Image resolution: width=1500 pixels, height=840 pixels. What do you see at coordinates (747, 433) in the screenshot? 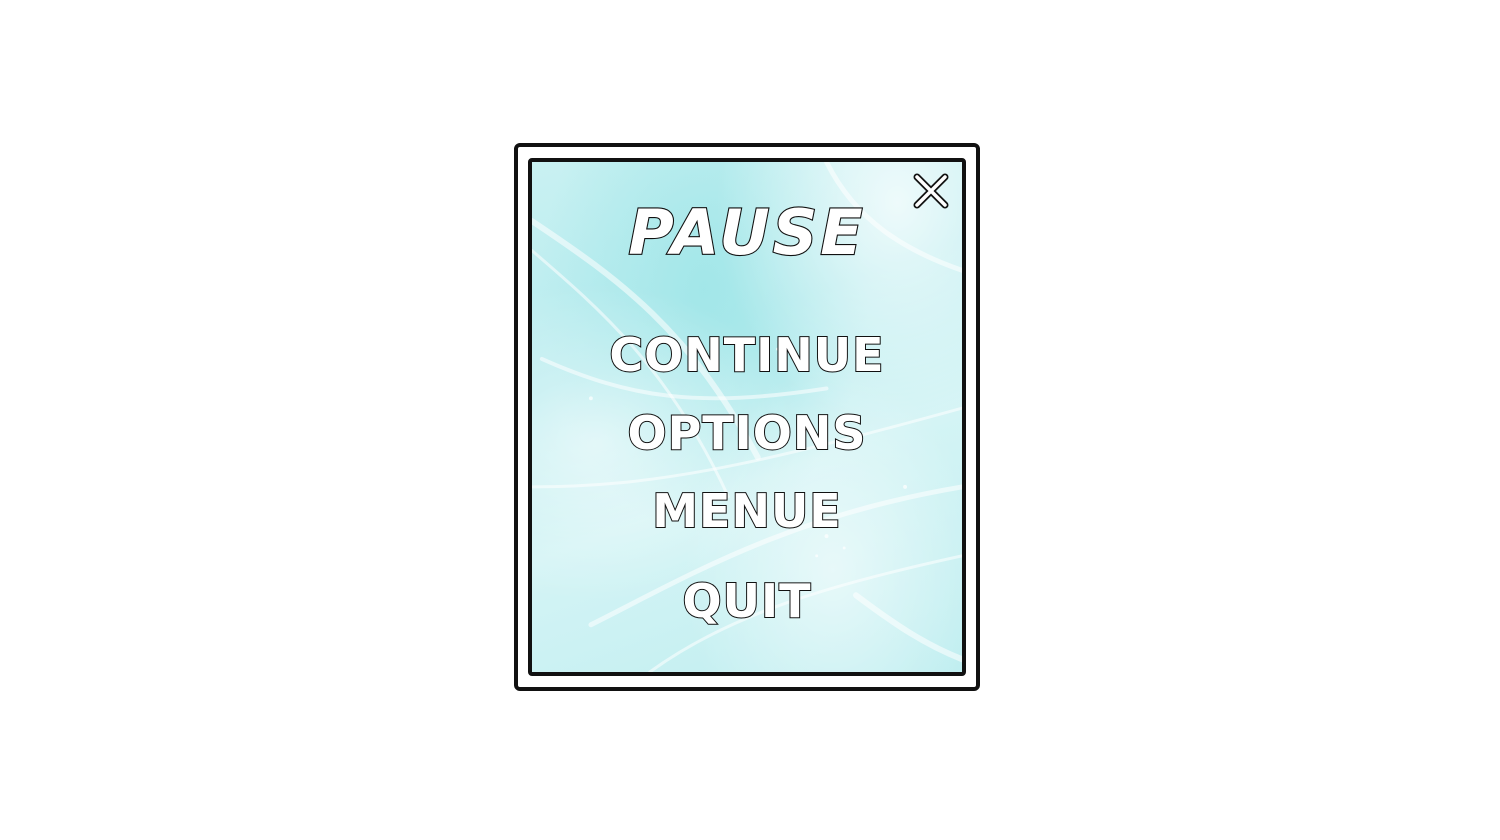
I see `options-button: OPTIONS` at bounding box center [747, 433].